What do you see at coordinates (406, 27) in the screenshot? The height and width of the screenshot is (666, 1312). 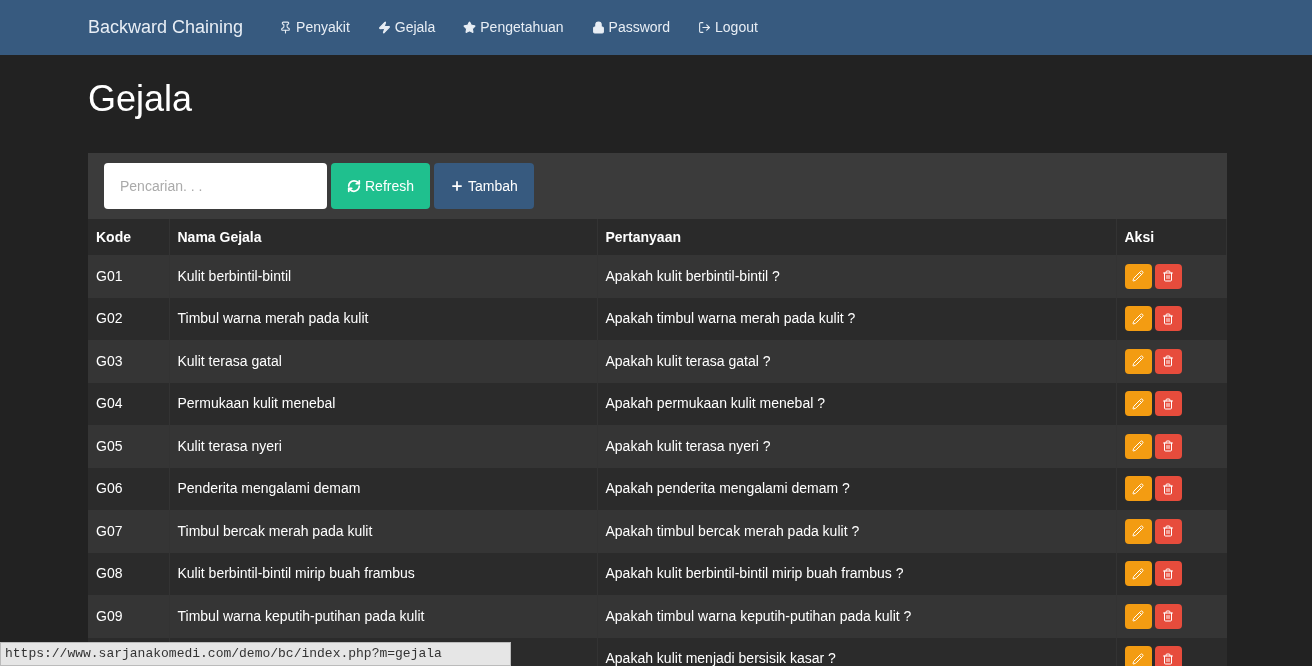 I see `nav-link: Gejala` at bounding box center [406, 27].